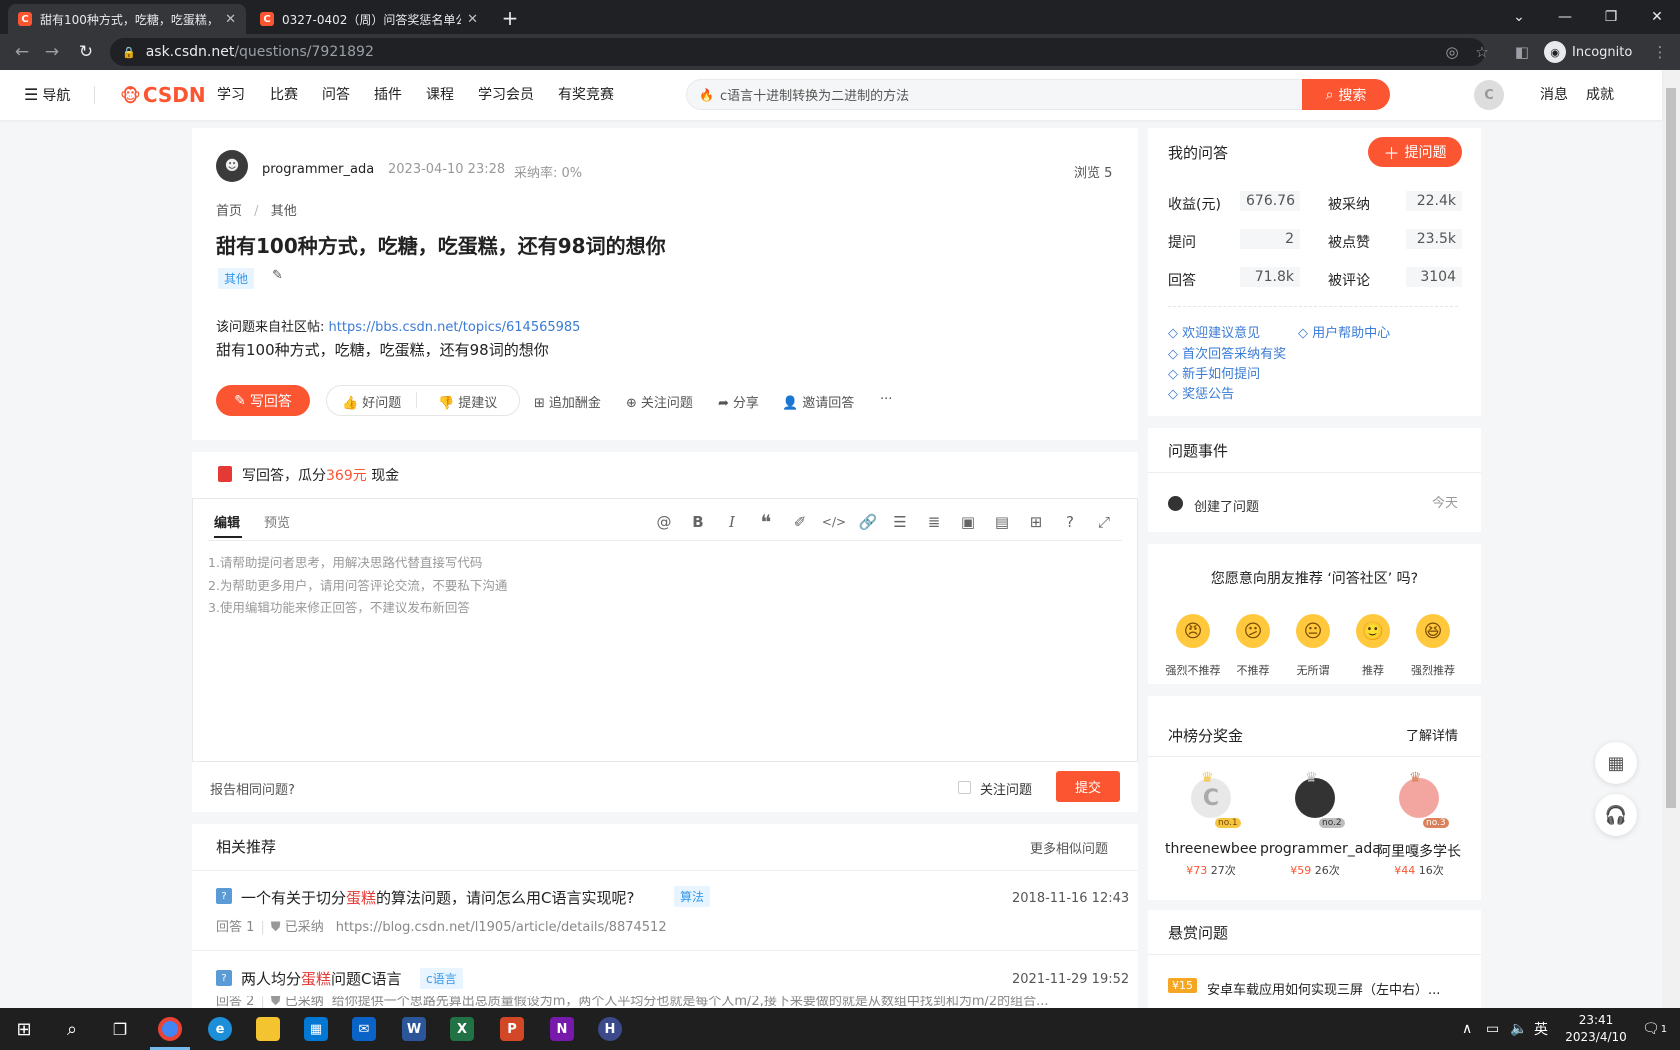 This screenshot has width=1680, height=1050. What do you see at coordinates (567, 401) in the screenshot?
I see `add-bounty-button: ⊞ 追加酬金` at bounding box center [567, 401].